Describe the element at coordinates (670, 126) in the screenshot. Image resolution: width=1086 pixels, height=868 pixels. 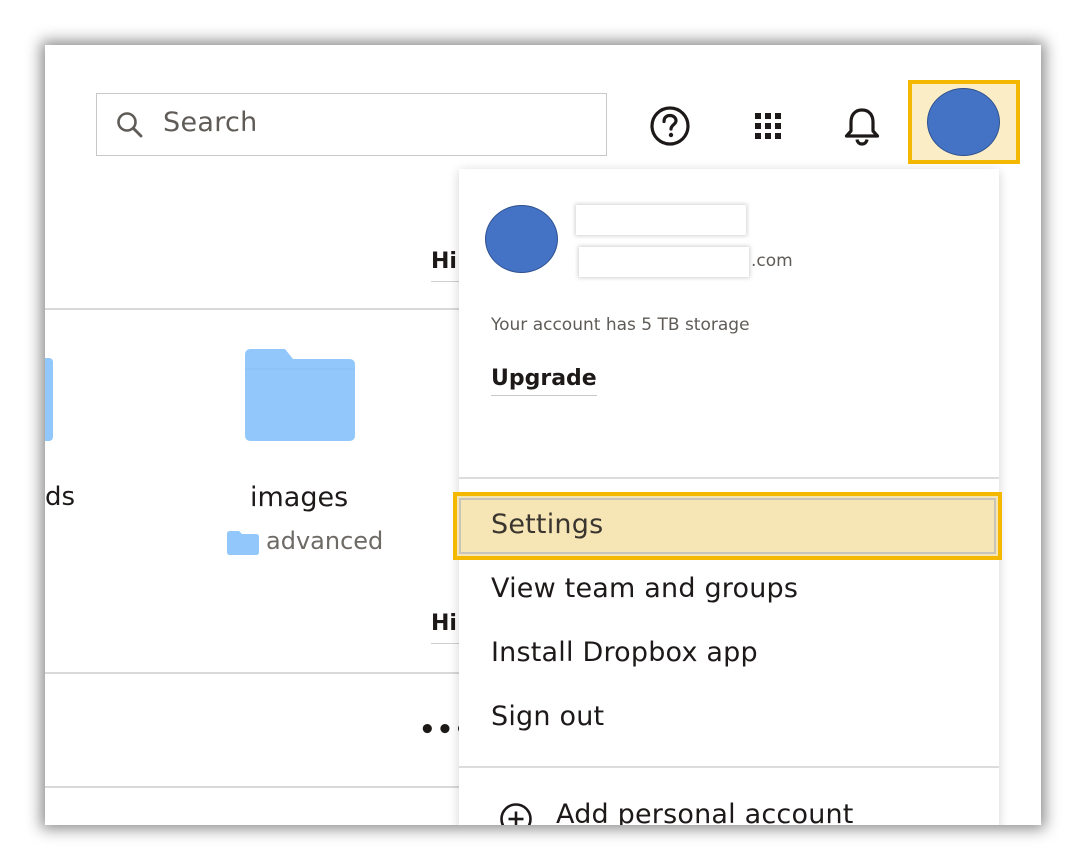
I see `help-icon` at that location.